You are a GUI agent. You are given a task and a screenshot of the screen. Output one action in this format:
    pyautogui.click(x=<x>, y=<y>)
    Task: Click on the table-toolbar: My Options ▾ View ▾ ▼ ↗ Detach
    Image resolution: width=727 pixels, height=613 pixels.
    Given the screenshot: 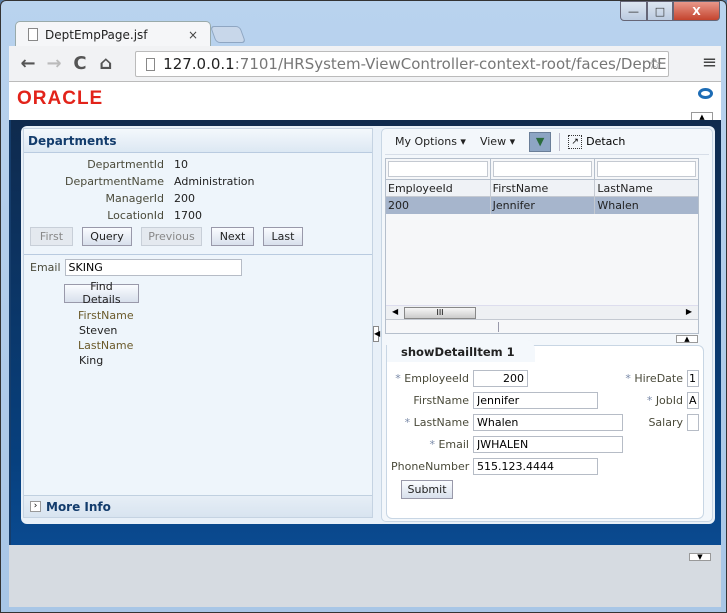 What is the action you would take?
    pyautogui.click(x=547, y=142)
    